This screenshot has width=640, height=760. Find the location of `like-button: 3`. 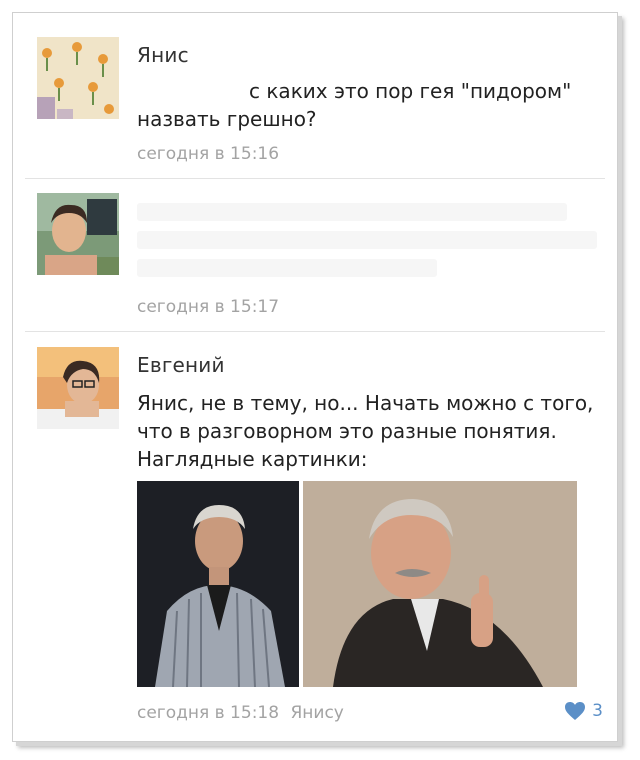

like-button: 3 is located at coordinates (583, 711).